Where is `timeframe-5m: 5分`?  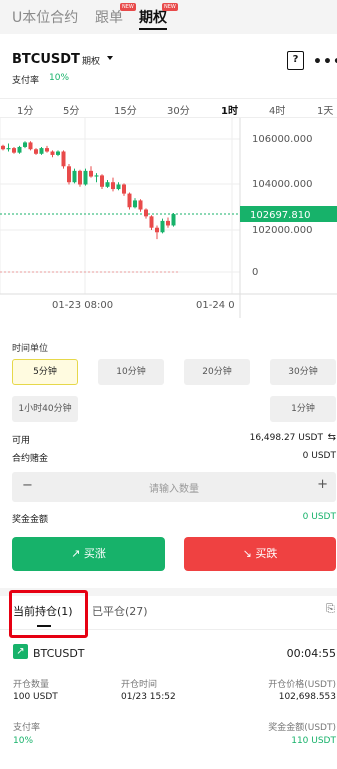 timeframe-5m: 5分 is located at coordinates (71, 109).